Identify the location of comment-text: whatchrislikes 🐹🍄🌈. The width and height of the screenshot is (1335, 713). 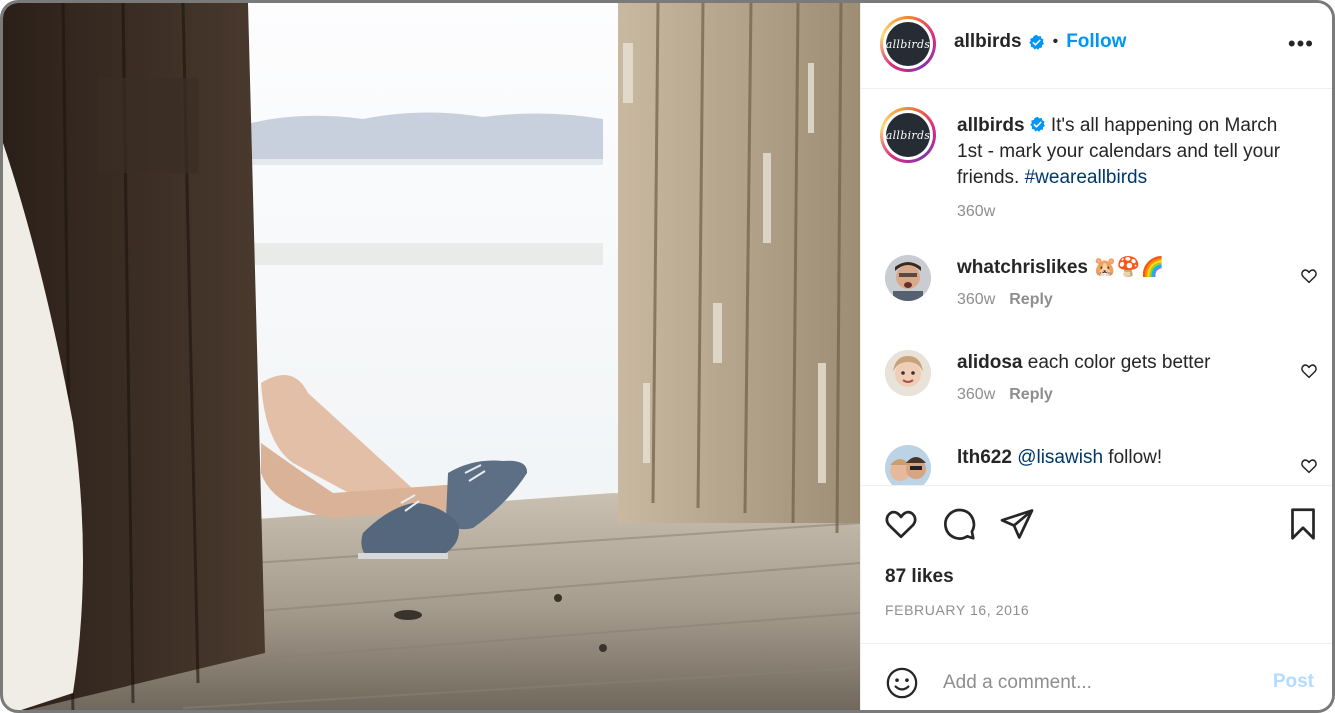
(1122, 268).